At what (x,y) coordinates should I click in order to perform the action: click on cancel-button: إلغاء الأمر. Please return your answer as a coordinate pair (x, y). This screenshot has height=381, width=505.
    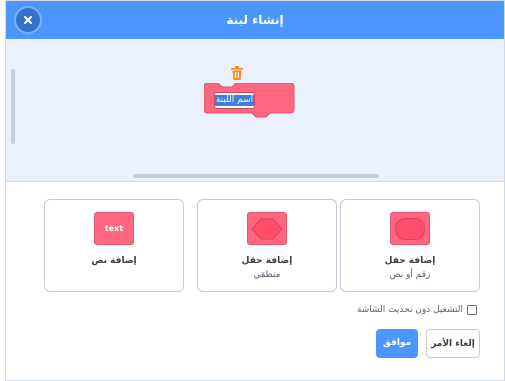
    Looking at the image, I should click on (453, 343).